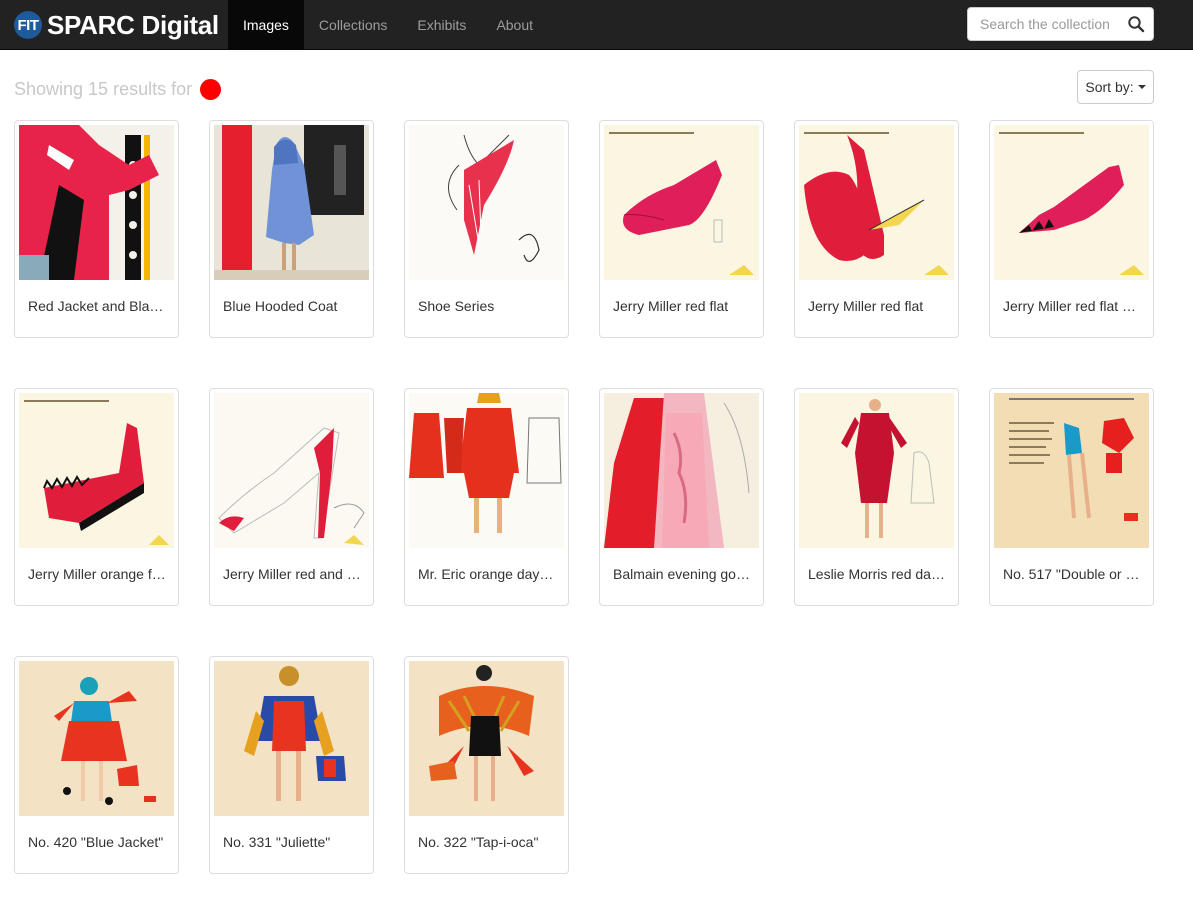 This screenshot has width=1193, height=921. I want to click on nav-about: About, so click(514, 24).